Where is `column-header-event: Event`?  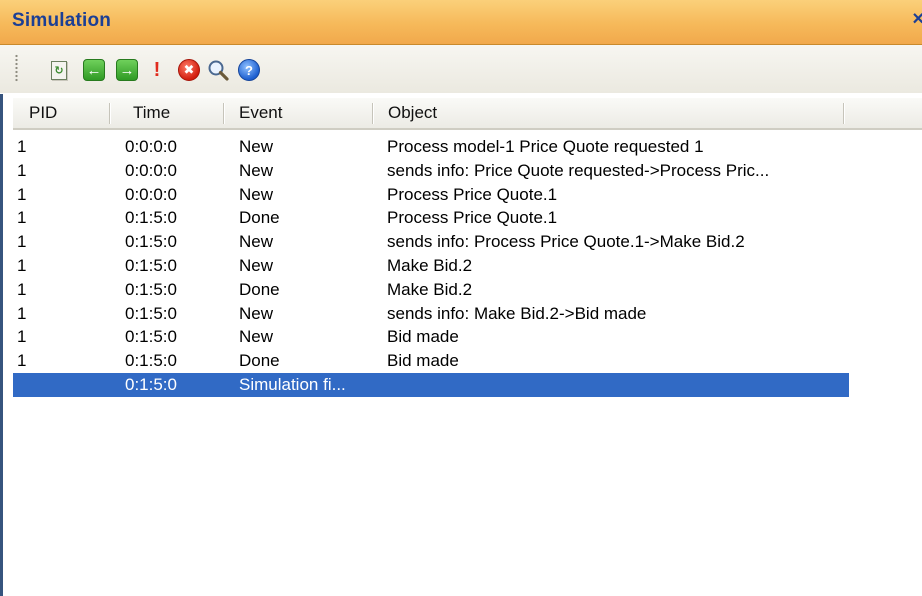 column-header-event: Event is located at coordinates (298, 113).